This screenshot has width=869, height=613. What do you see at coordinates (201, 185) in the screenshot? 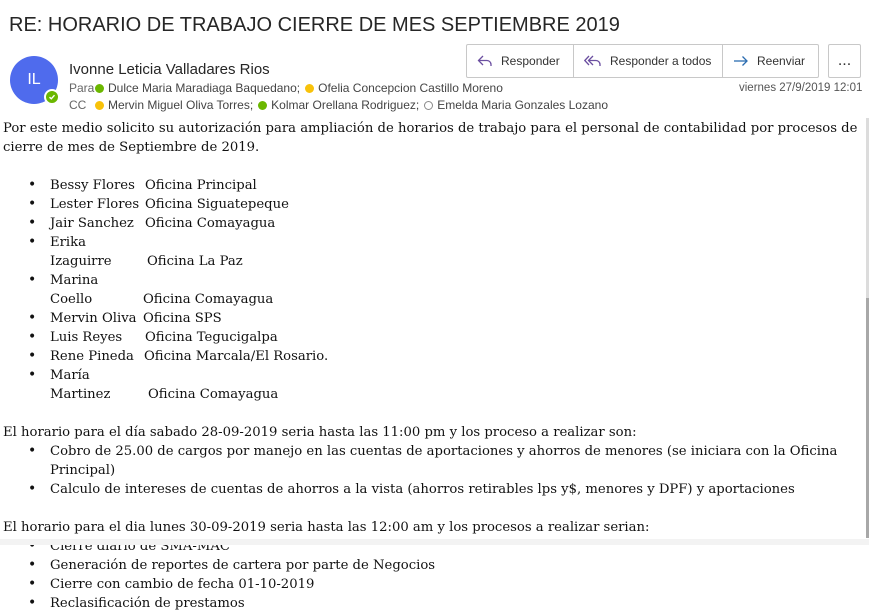
I see `staff-office: Oficina Principal` at bounding box center [201, 185].